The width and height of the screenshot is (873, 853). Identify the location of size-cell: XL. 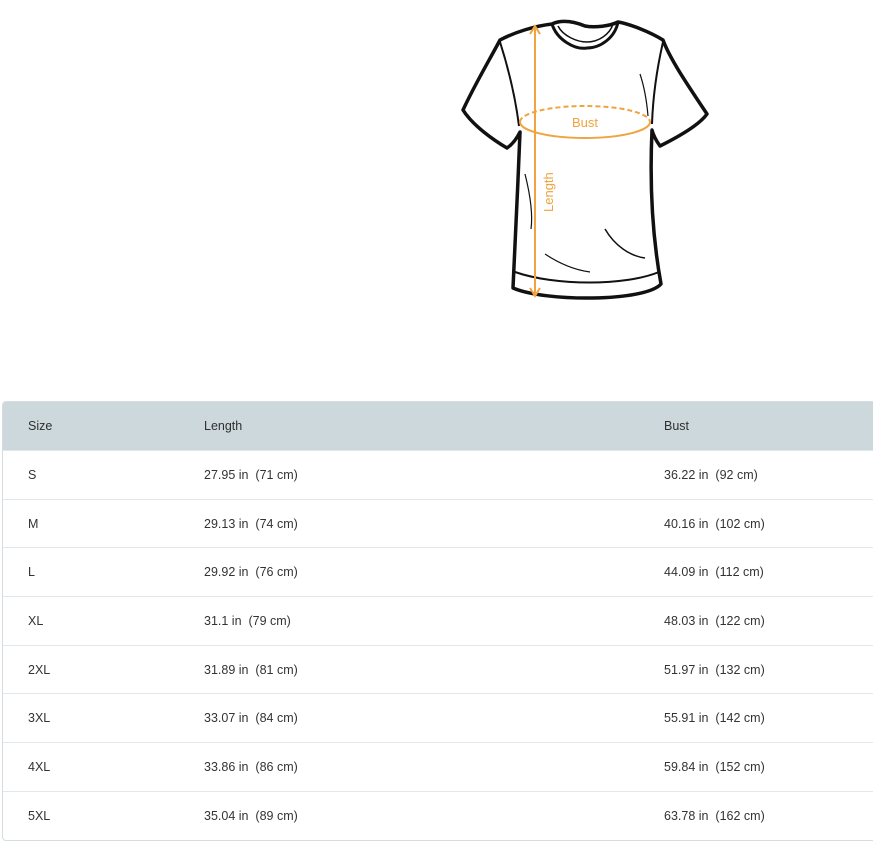
(36, 620).